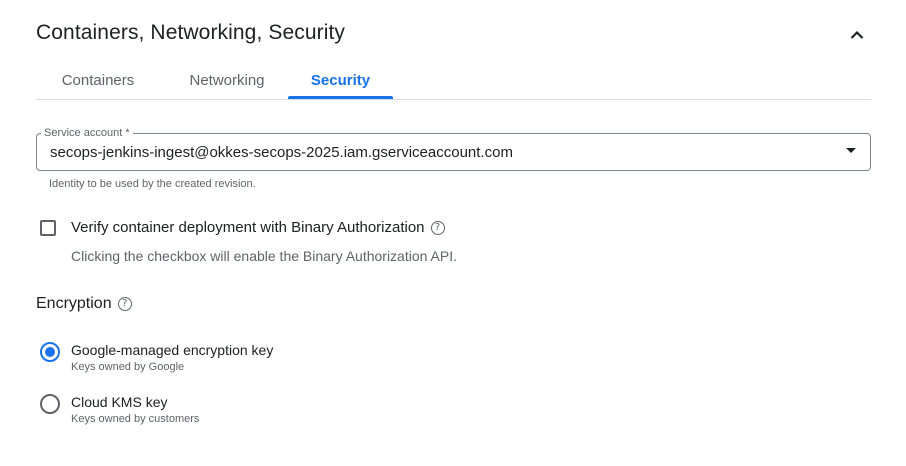 This screenshot has height=466, width=906. I want to click on collapse-button, so click(857, 35).